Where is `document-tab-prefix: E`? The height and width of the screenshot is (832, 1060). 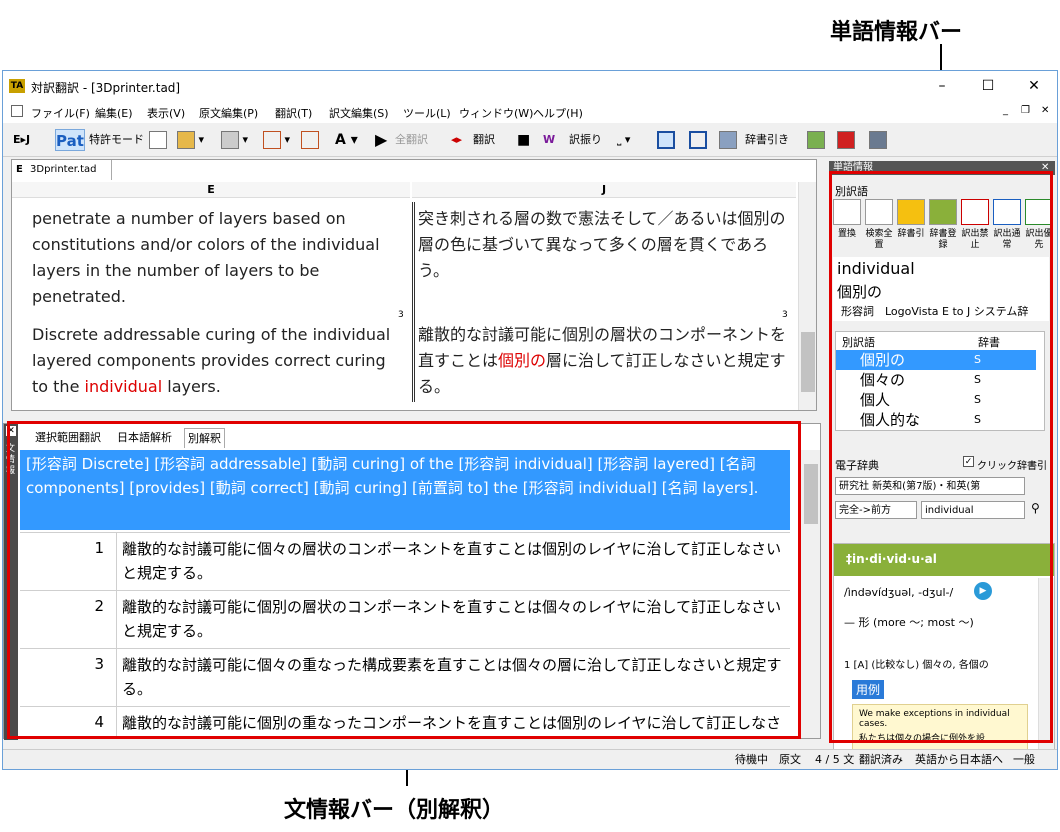 document-tab-prefix: E is located at coordinates (19, 169).